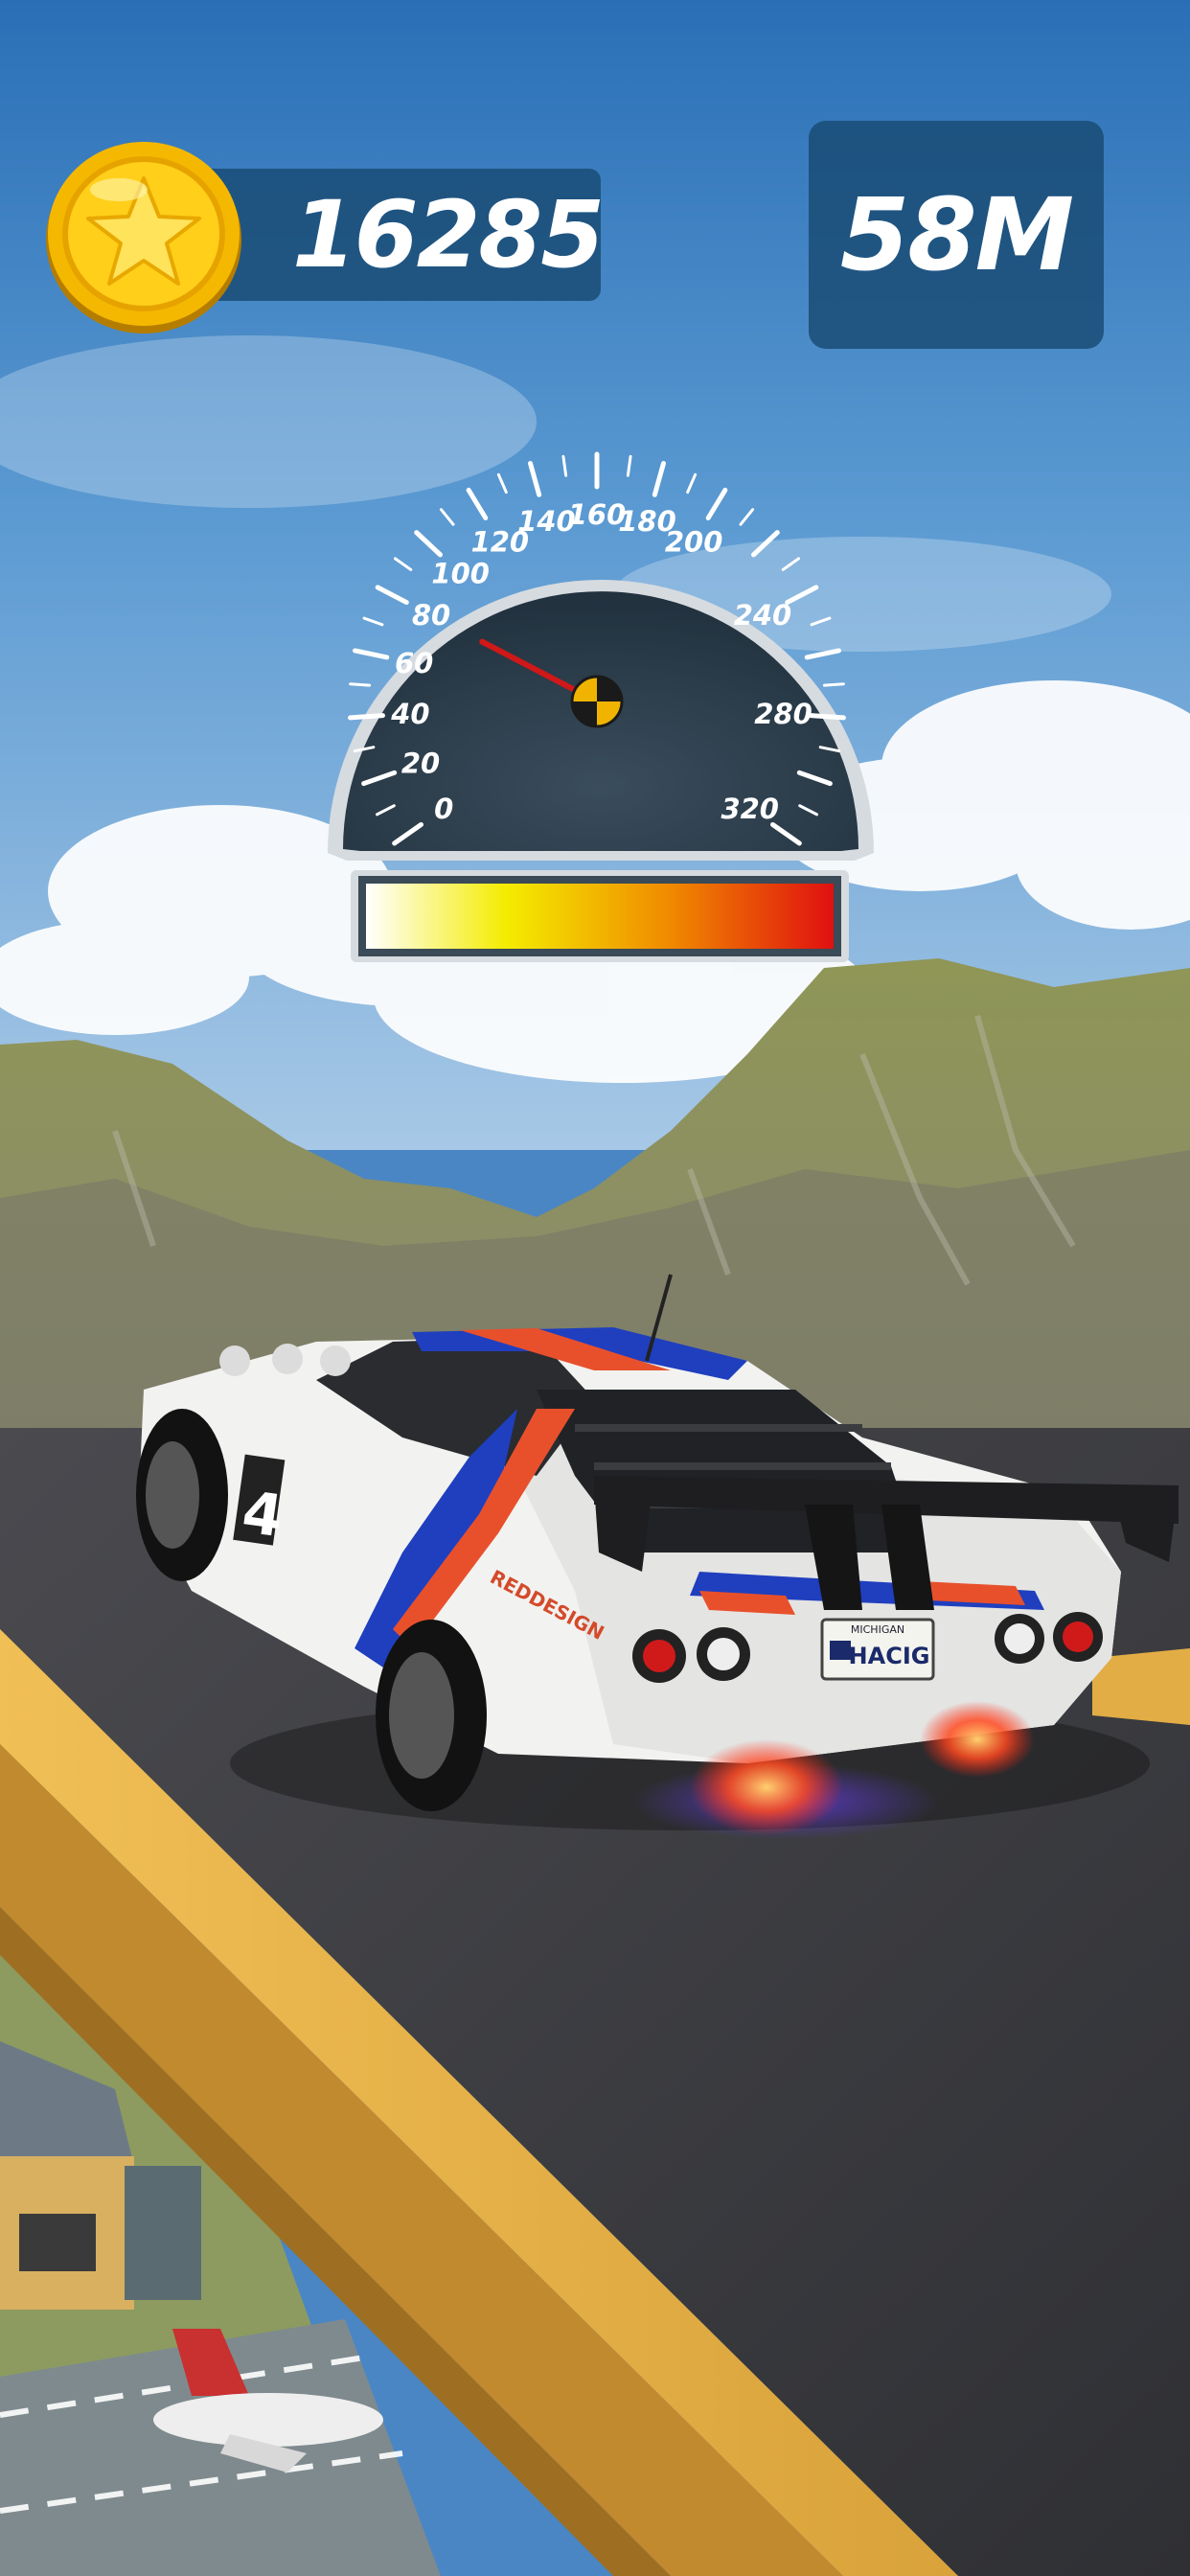  Describe the element at coordinates (444, 809) in the screenshot. I see `gauge-tick-label: 0` at that location.